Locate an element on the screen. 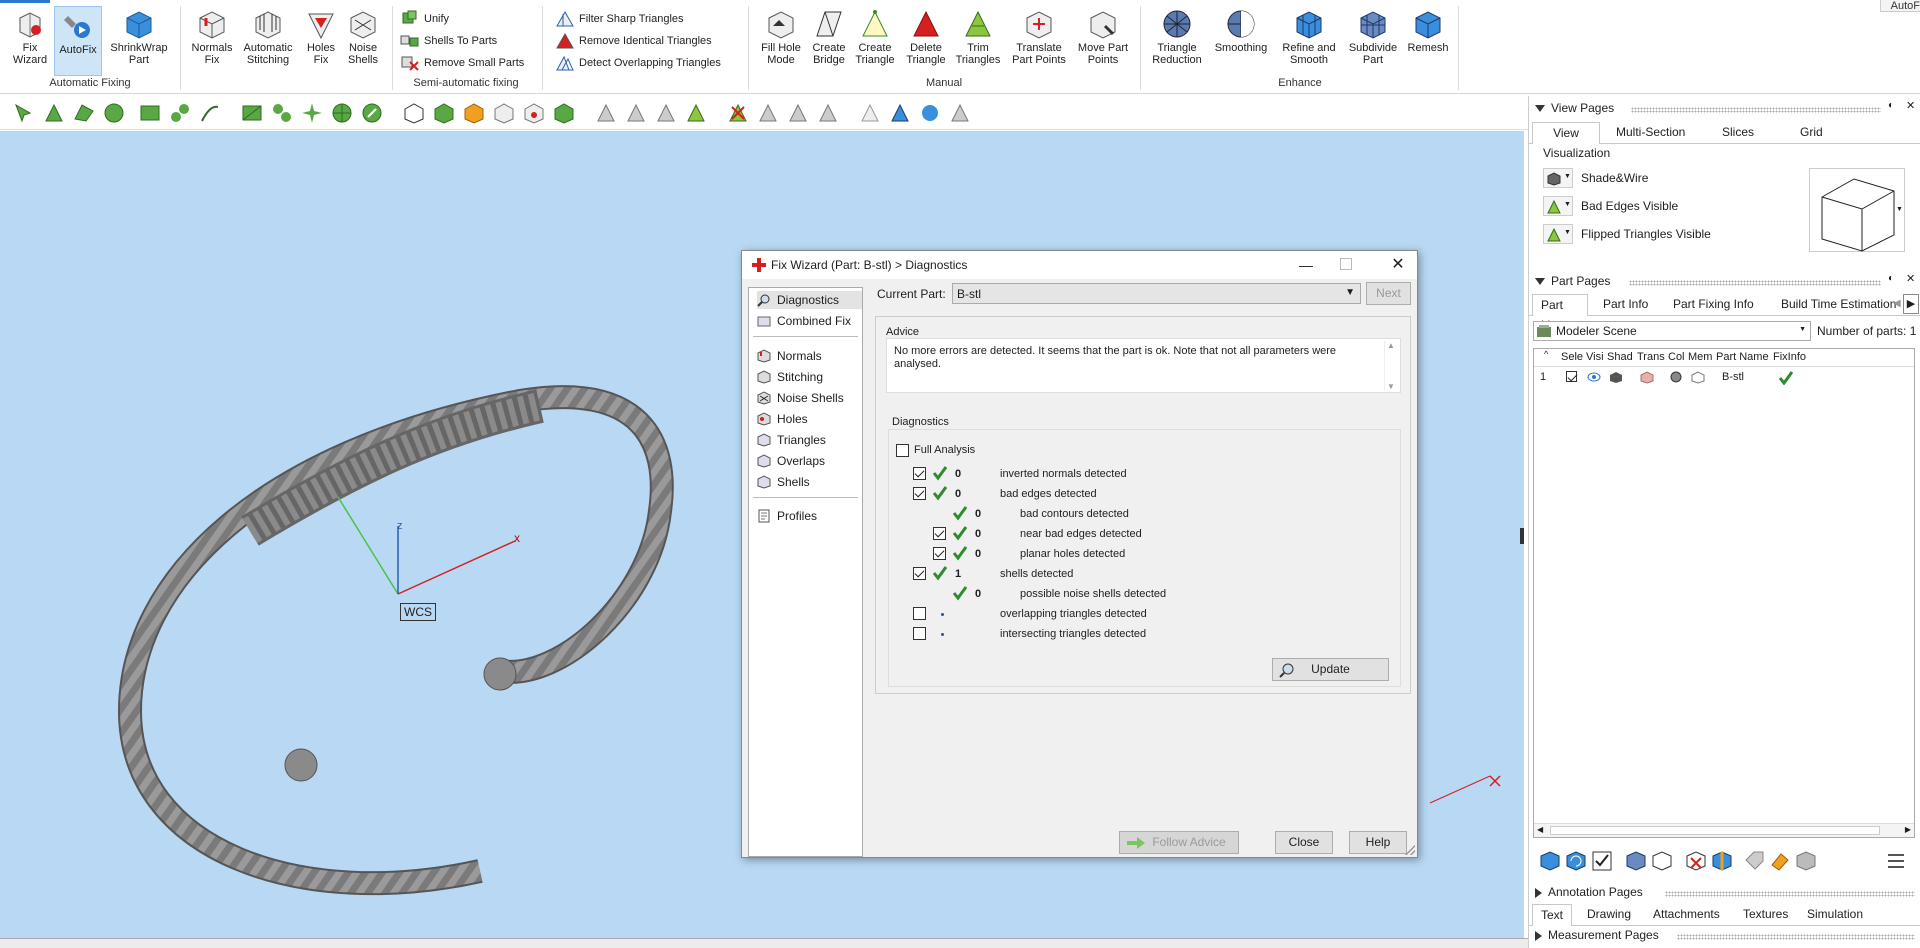 The width and height of the screenshot is (1920, 948). scroll-right-icon: ▶ is located at coordinates (1908, 829).